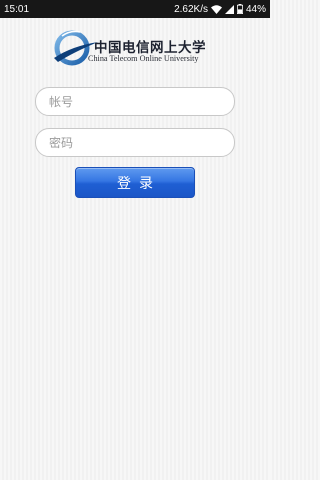 This screenshot has width=320, height=480. Describe the element at coordinates (17, 9) in the screenshot. I see `status-time: 15:01` at that location.